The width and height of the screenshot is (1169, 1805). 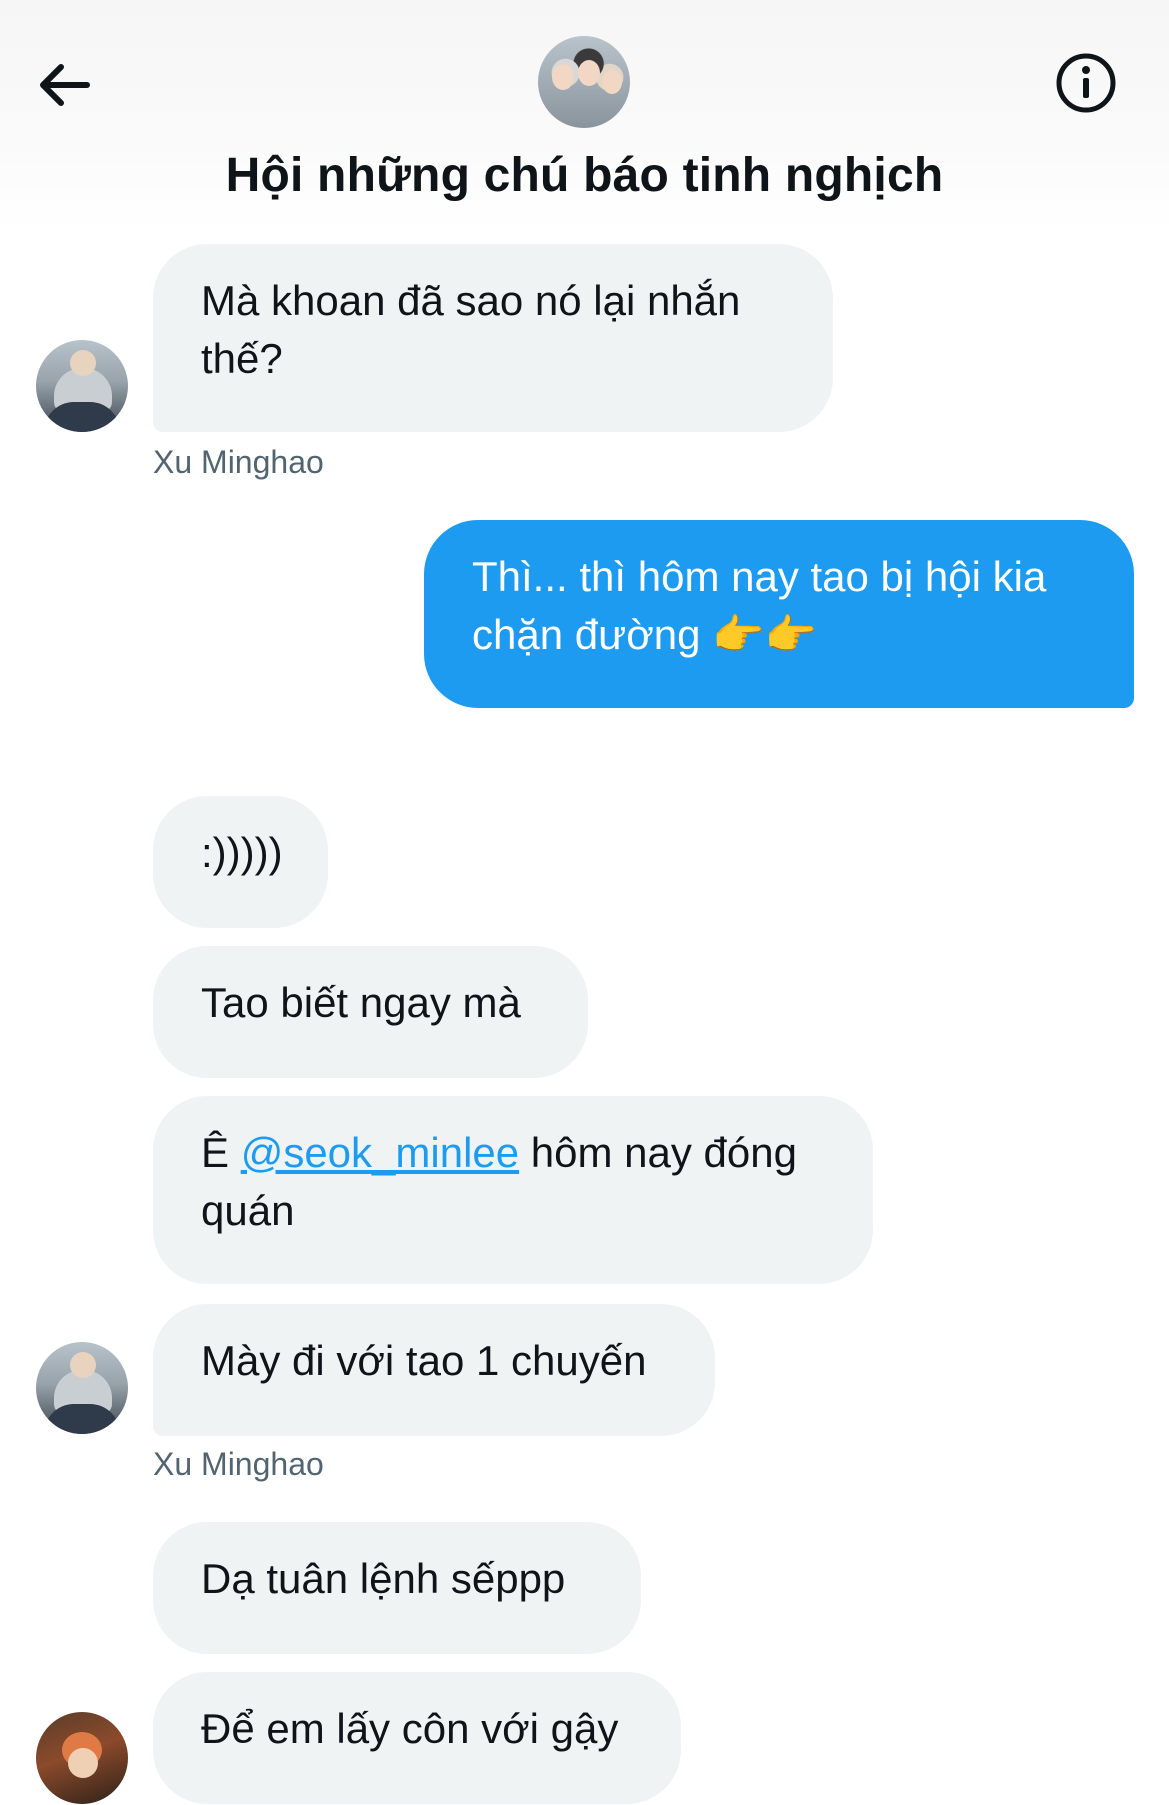 I want to click on message-text: thế?, so click(x=242, y=358).